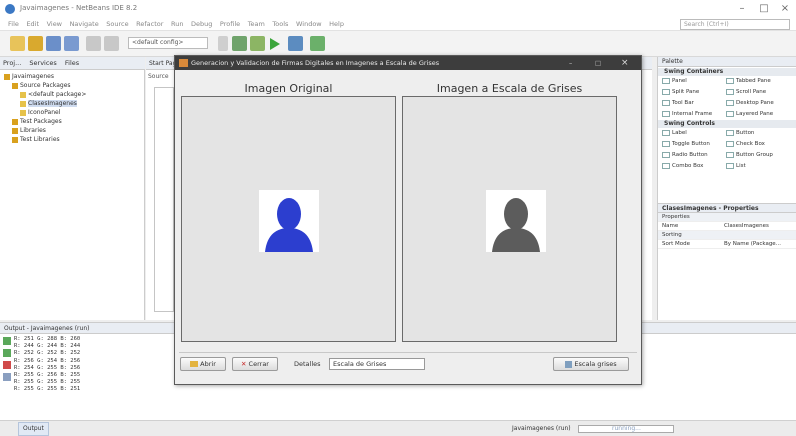 The height and width of the screenshot is (436, 796). I want to click on maximize-icon: □, so click(764, 9).